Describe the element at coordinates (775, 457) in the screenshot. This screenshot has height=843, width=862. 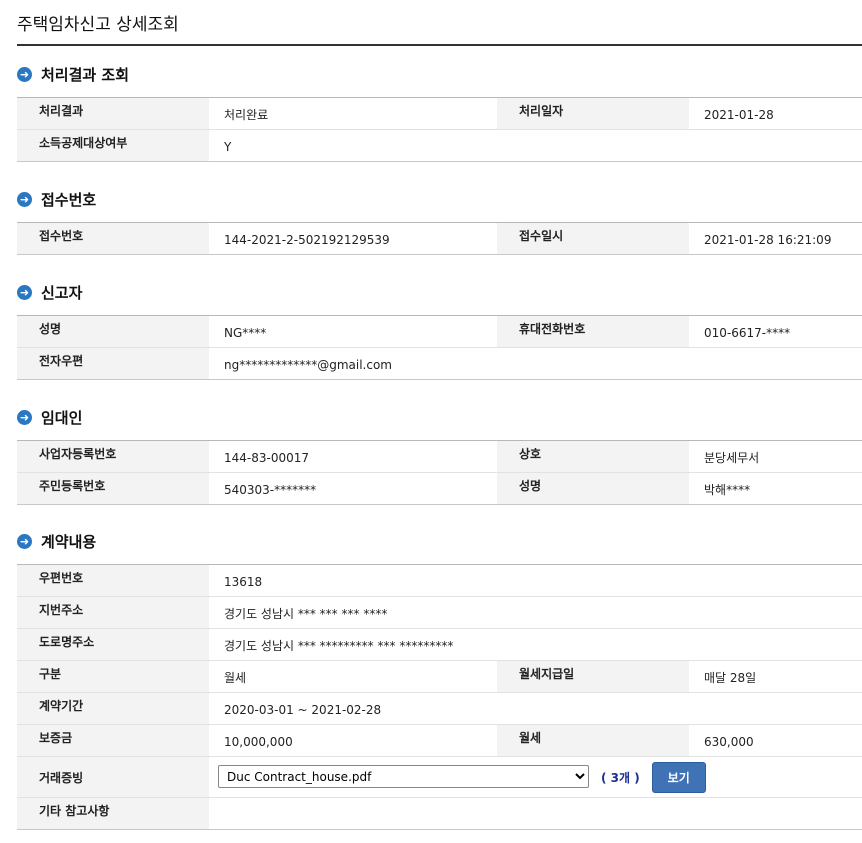
I see `field-value: 분당세무서` at that location.